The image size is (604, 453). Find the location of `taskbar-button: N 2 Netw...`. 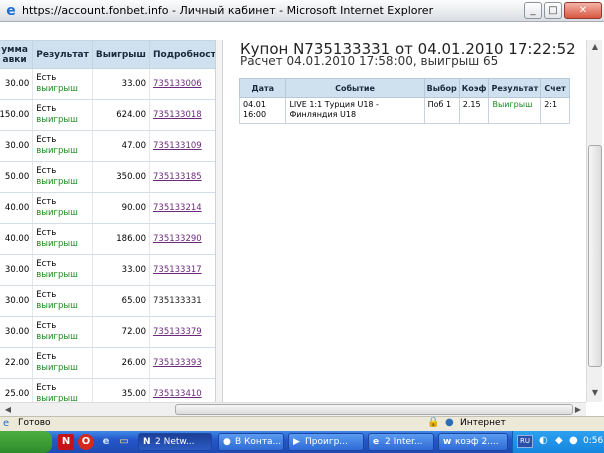

taskbar-button: N 2 Netw... is located at coordinates (175, 442).